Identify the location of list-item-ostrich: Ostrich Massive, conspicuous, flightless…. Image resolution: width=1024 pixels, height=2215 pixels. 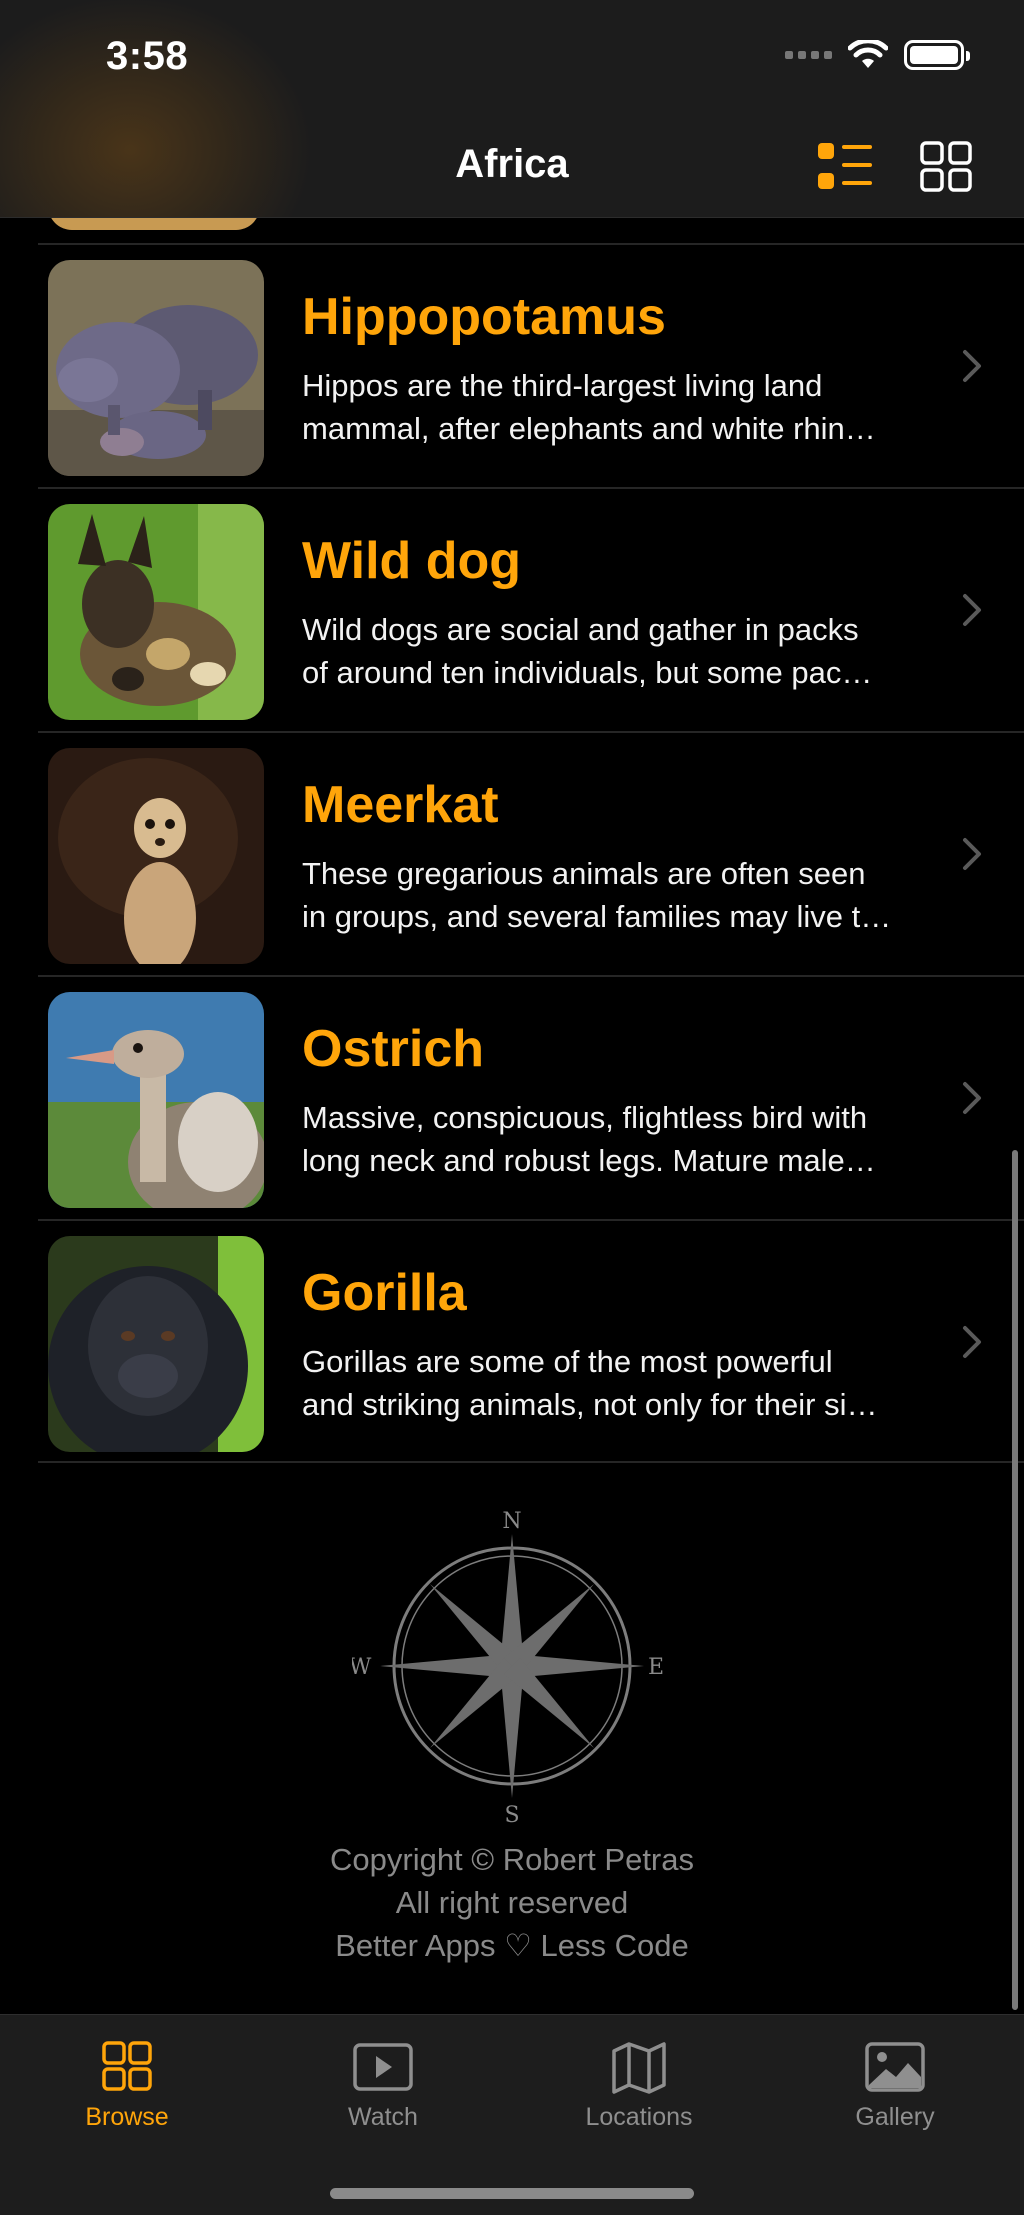
(531, 1097).